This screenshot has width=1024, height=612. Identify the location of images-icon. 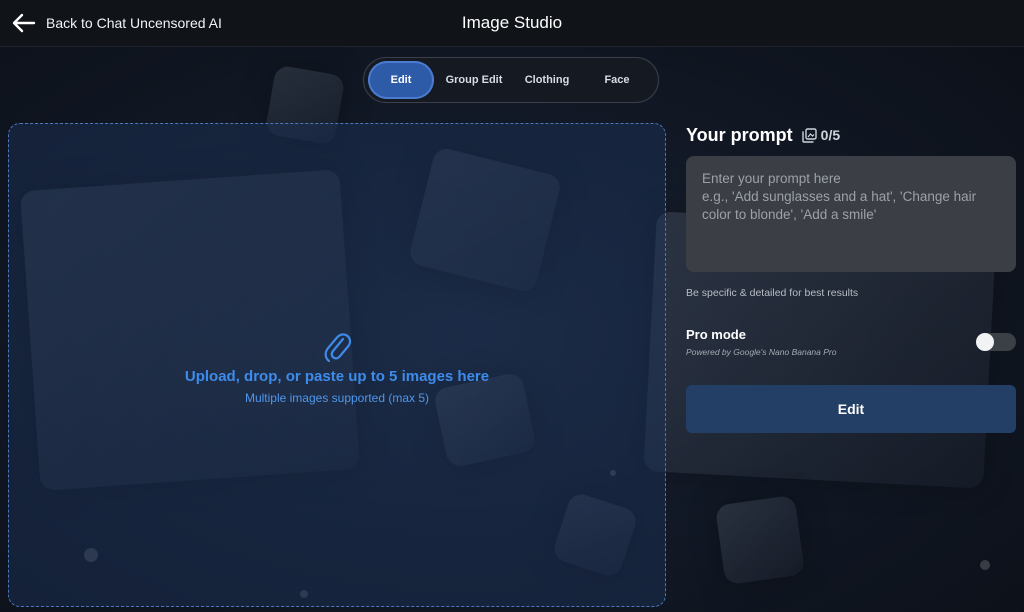
(809, 135).